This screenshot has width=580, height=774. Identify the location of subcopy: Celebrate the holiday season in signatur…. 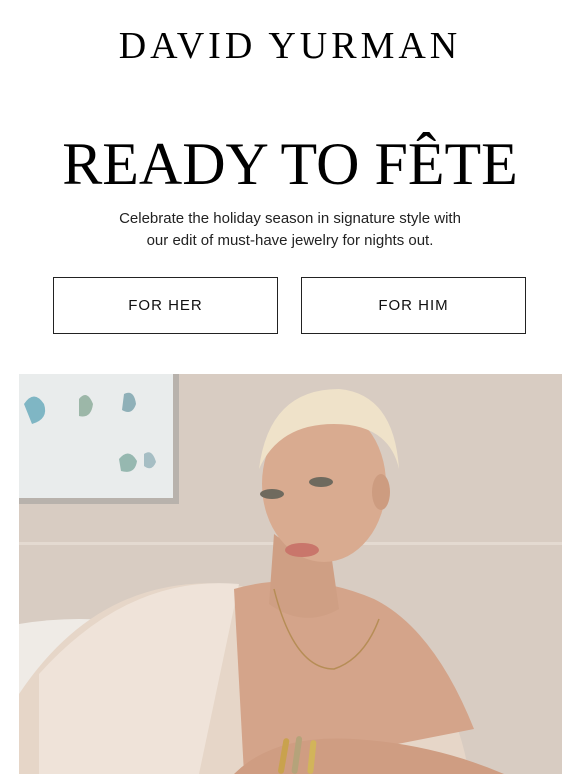
(290, 230).